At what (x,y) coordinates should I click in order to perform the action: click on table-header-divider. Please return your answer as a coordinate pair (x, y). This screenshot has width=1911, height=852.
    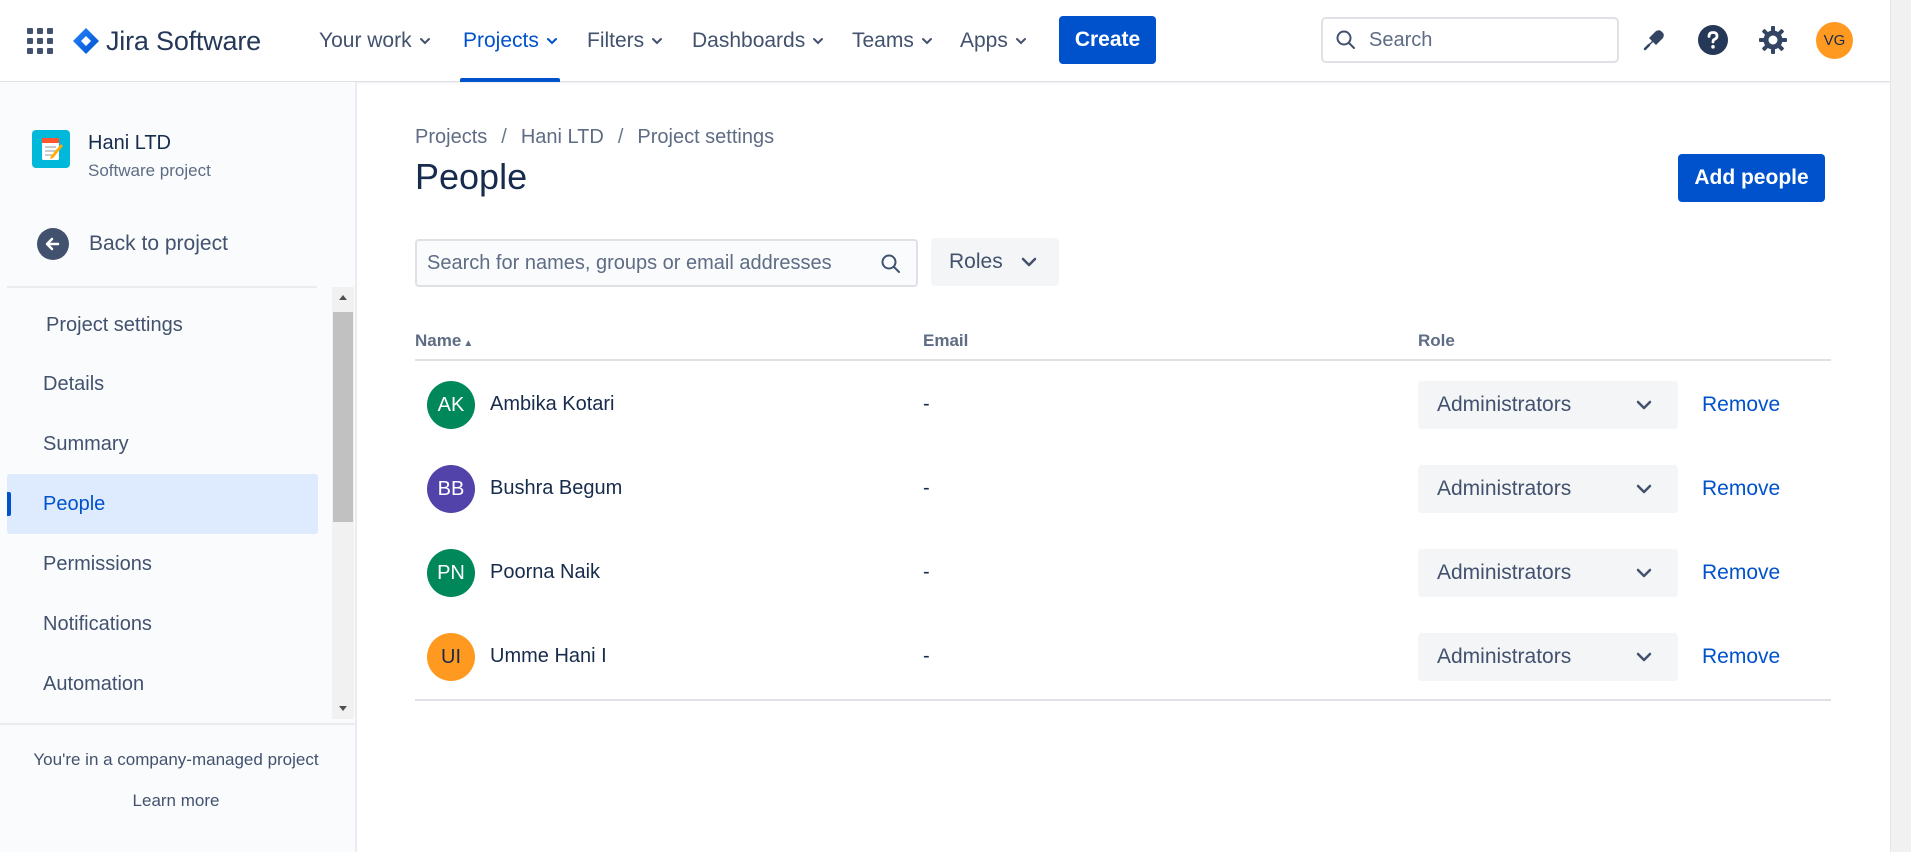
    Looking at the image, I should click on (1123, 360).